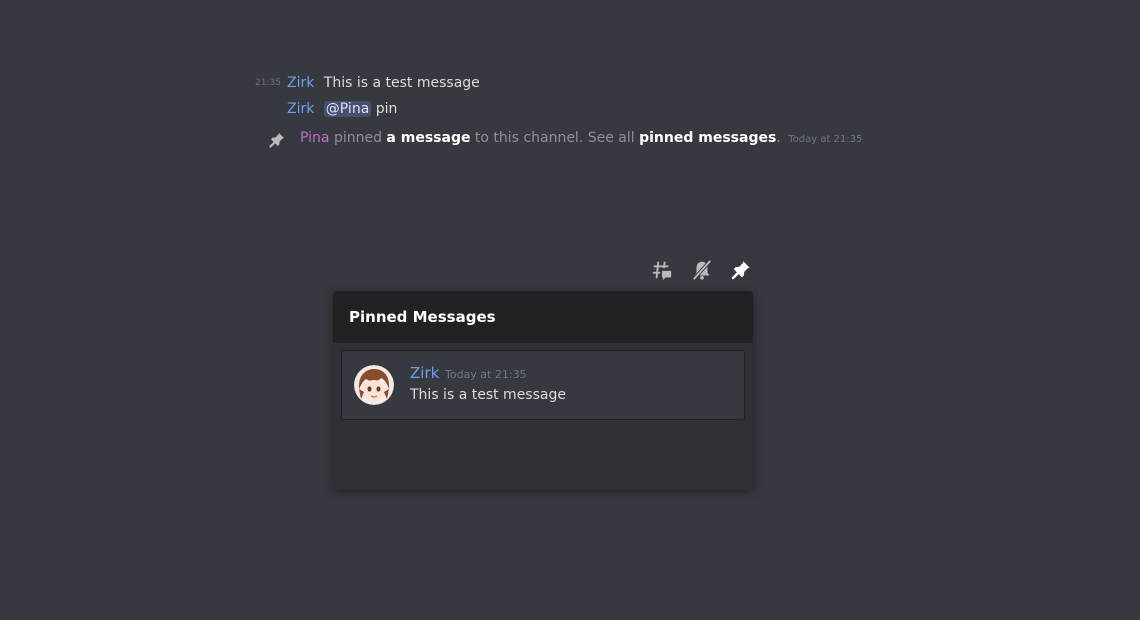 This screenshot has height=620, width=1140. I want to click on system-message-timestamp: Today at 21:35, so click(825, 139).